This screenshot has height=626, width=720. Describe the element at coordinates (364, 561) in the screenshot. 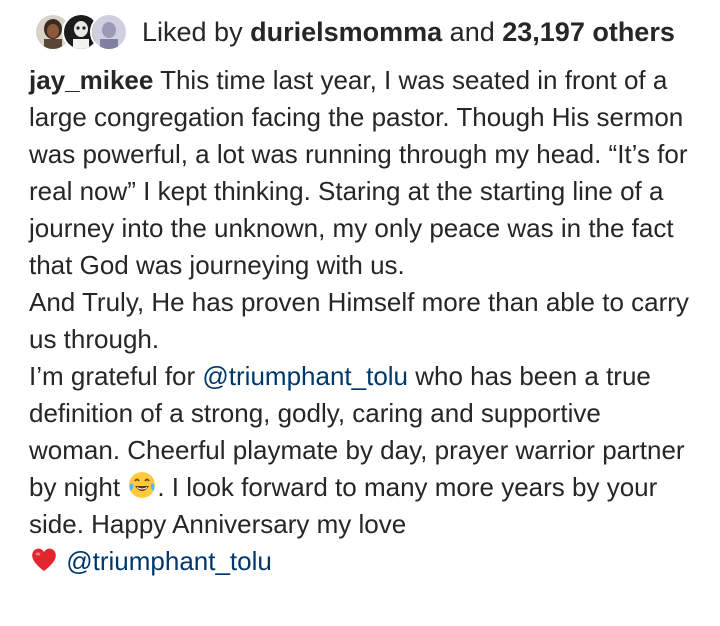

I see `caption-paragraph-4: @triumphant_tolu` at that location.